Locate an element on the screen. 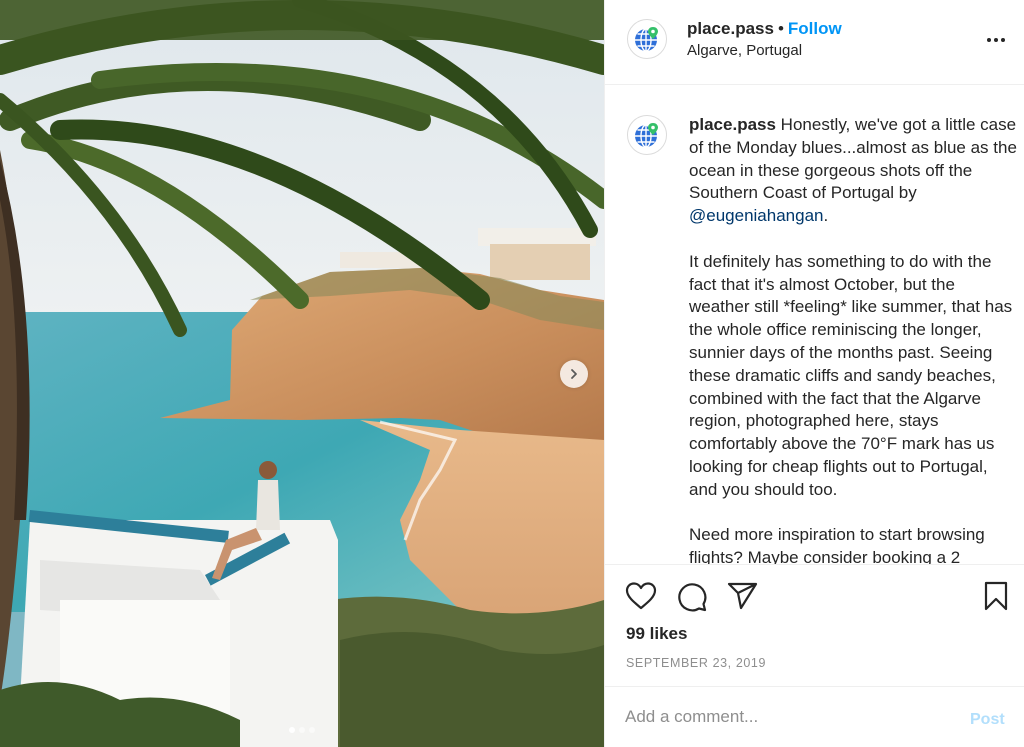  heart-icon is located at coordinates (641, 596).